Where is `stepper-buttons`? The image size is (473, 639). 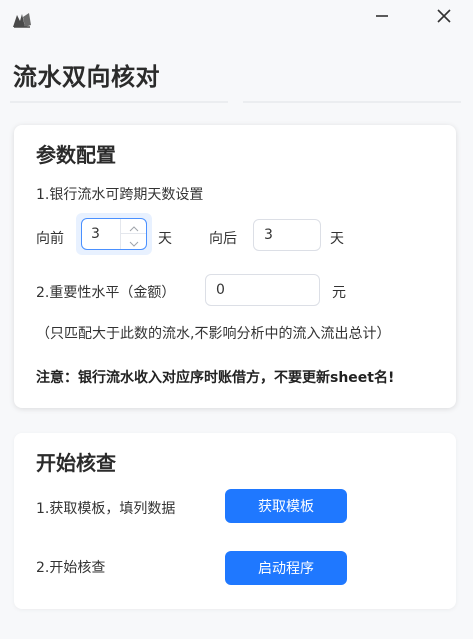
stepper-buttons is located at coordinates (133, 234).